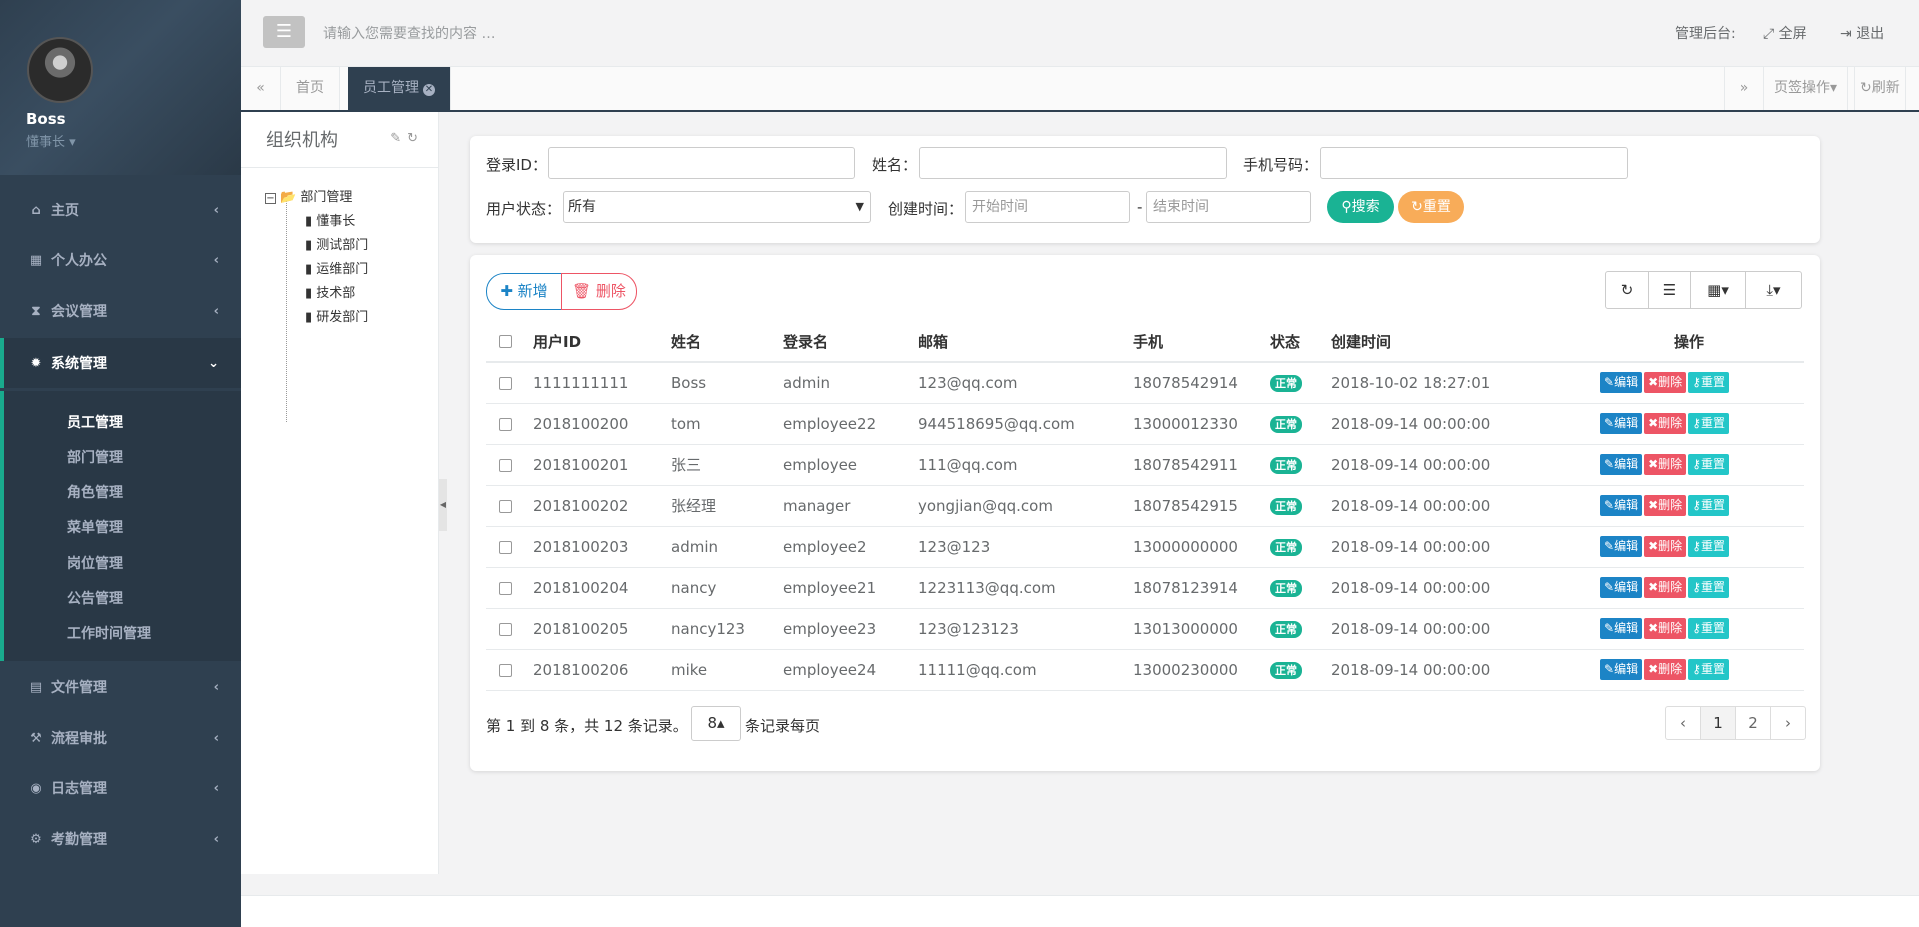 The height and width of the screenshot is (927, 1919). What do you see at coordinates (330, 291) in the screenshot?
I see `tree-node: ▮ 技术部` at bounding box center [330, 291].